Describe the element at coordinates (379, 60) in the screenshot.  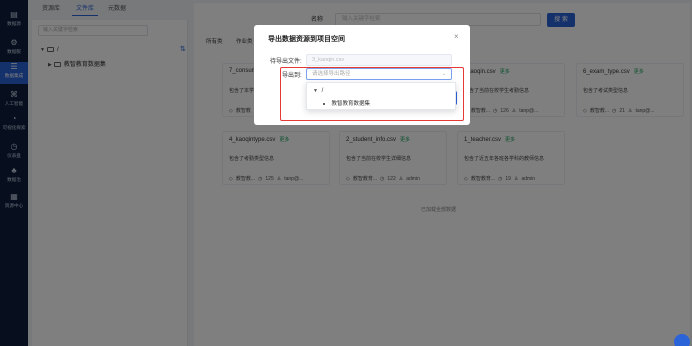
I see `file-field: 3_kaoqin.csv` at that location.